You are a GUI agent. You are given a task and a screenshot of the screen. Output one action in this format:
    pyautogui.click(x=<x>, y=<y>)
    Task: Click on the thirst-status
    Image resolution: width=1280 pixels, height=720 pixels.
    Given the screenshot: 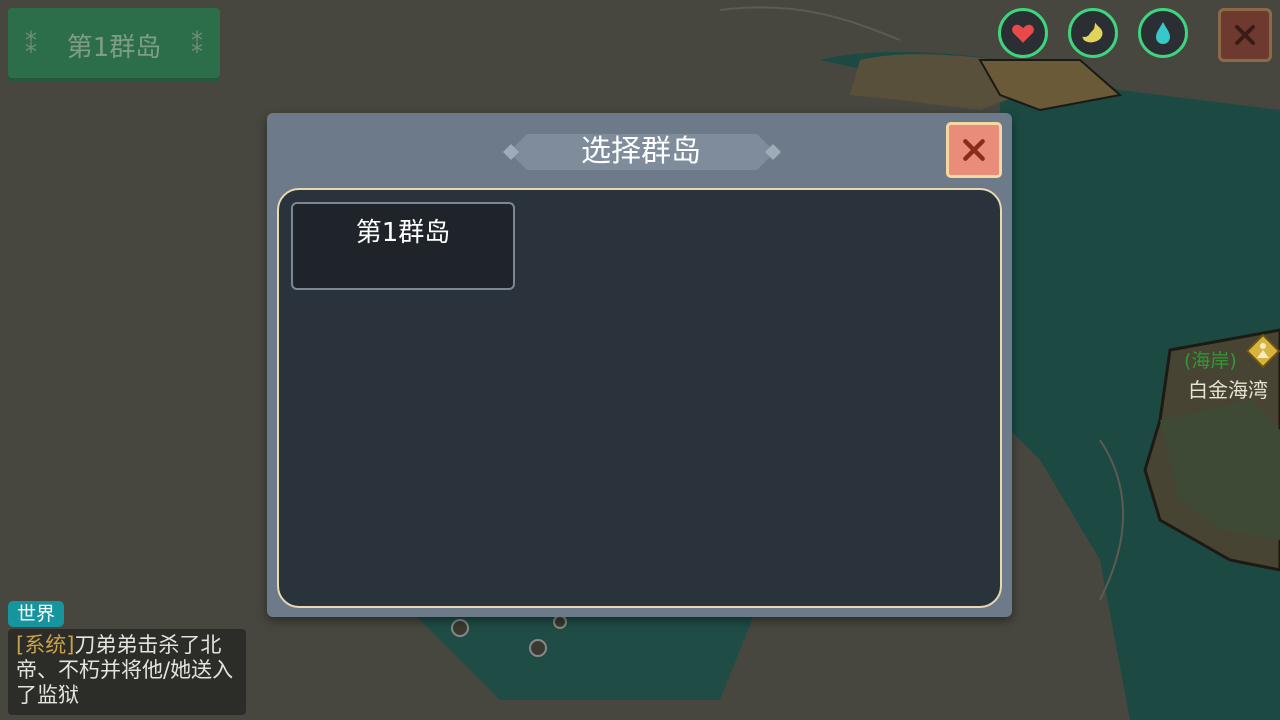 What is the action you would take?
    pyautogui.click(x=1163, y=33)
    